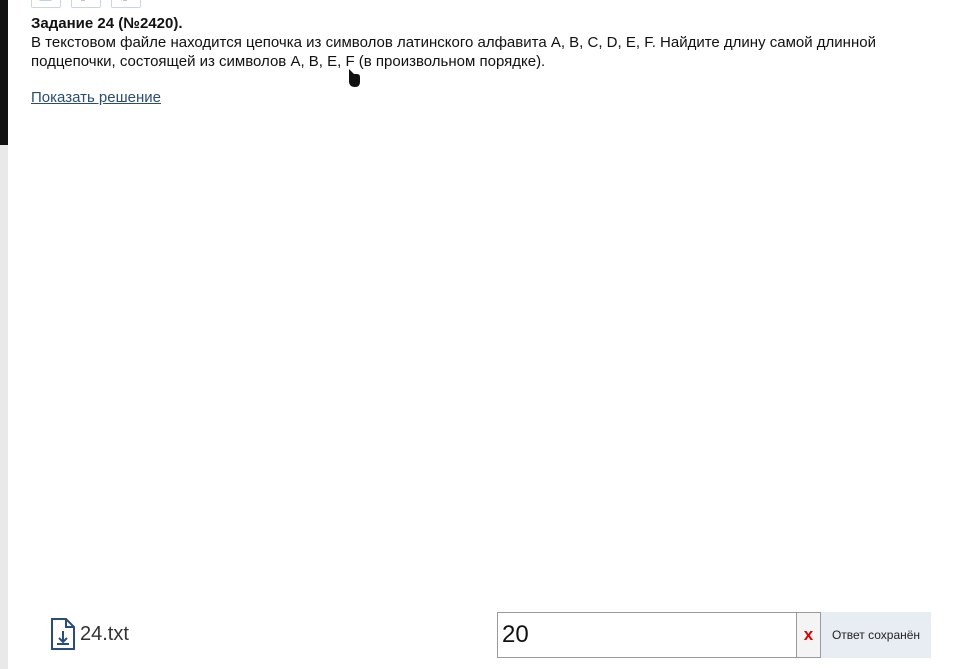 This screenshot has width=968, height=669. I want to click on answer-input, so click(647, 635).